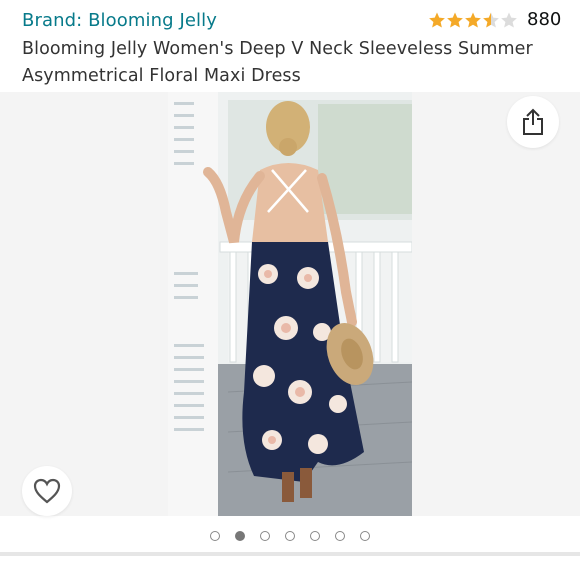 This screenshot has height=580, width=580. I want to click on half-star-icon, so click(491, 19).